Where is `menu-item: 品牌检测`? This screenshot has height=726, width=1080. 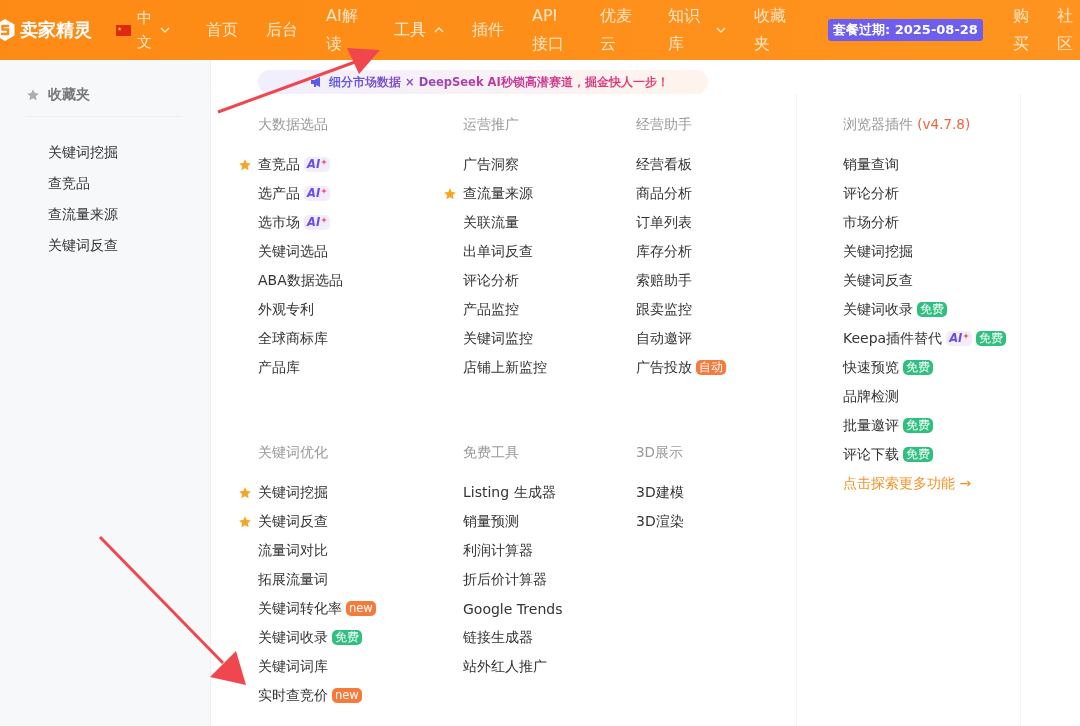 menu-item: 品牌检测 is located at coordinates (871, 396).